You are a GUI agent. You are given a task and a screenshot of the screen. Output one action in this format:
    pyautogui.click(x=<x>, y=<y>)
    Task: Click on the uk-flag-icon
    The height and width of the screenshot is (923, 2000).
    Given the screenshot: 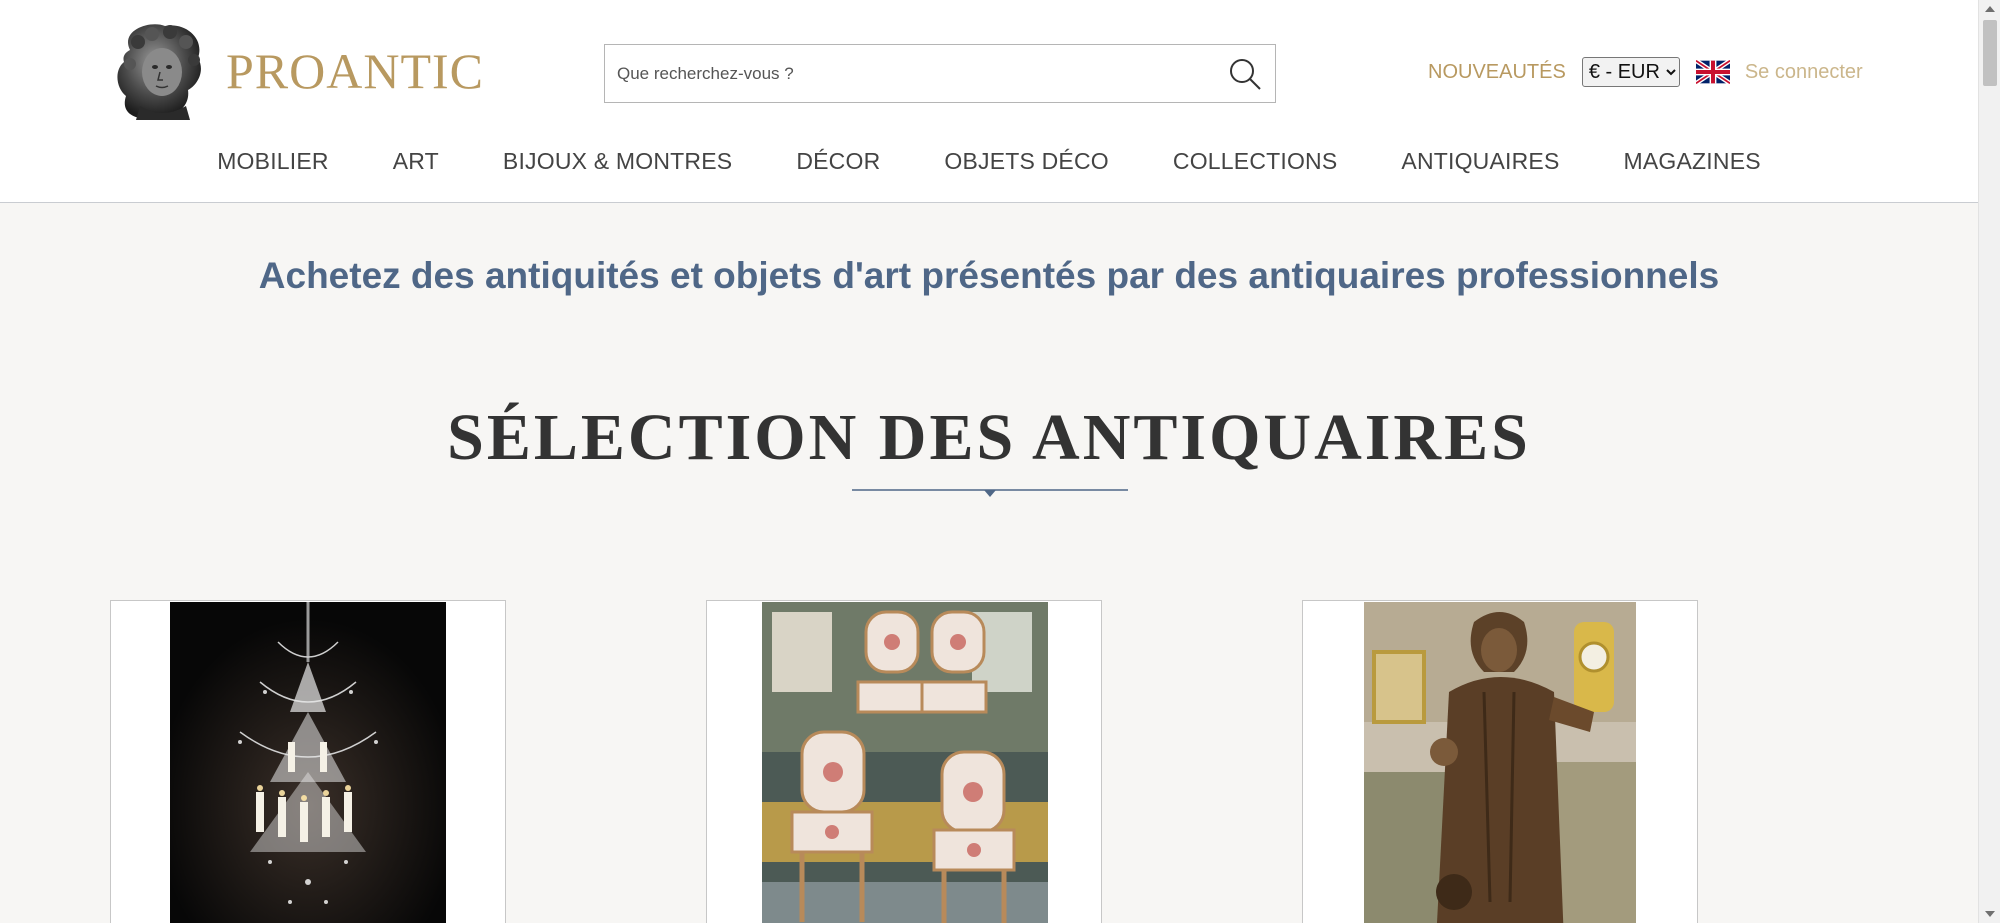 What is the action you would take?
    pyautogui.click(x=1712, y=72)
    